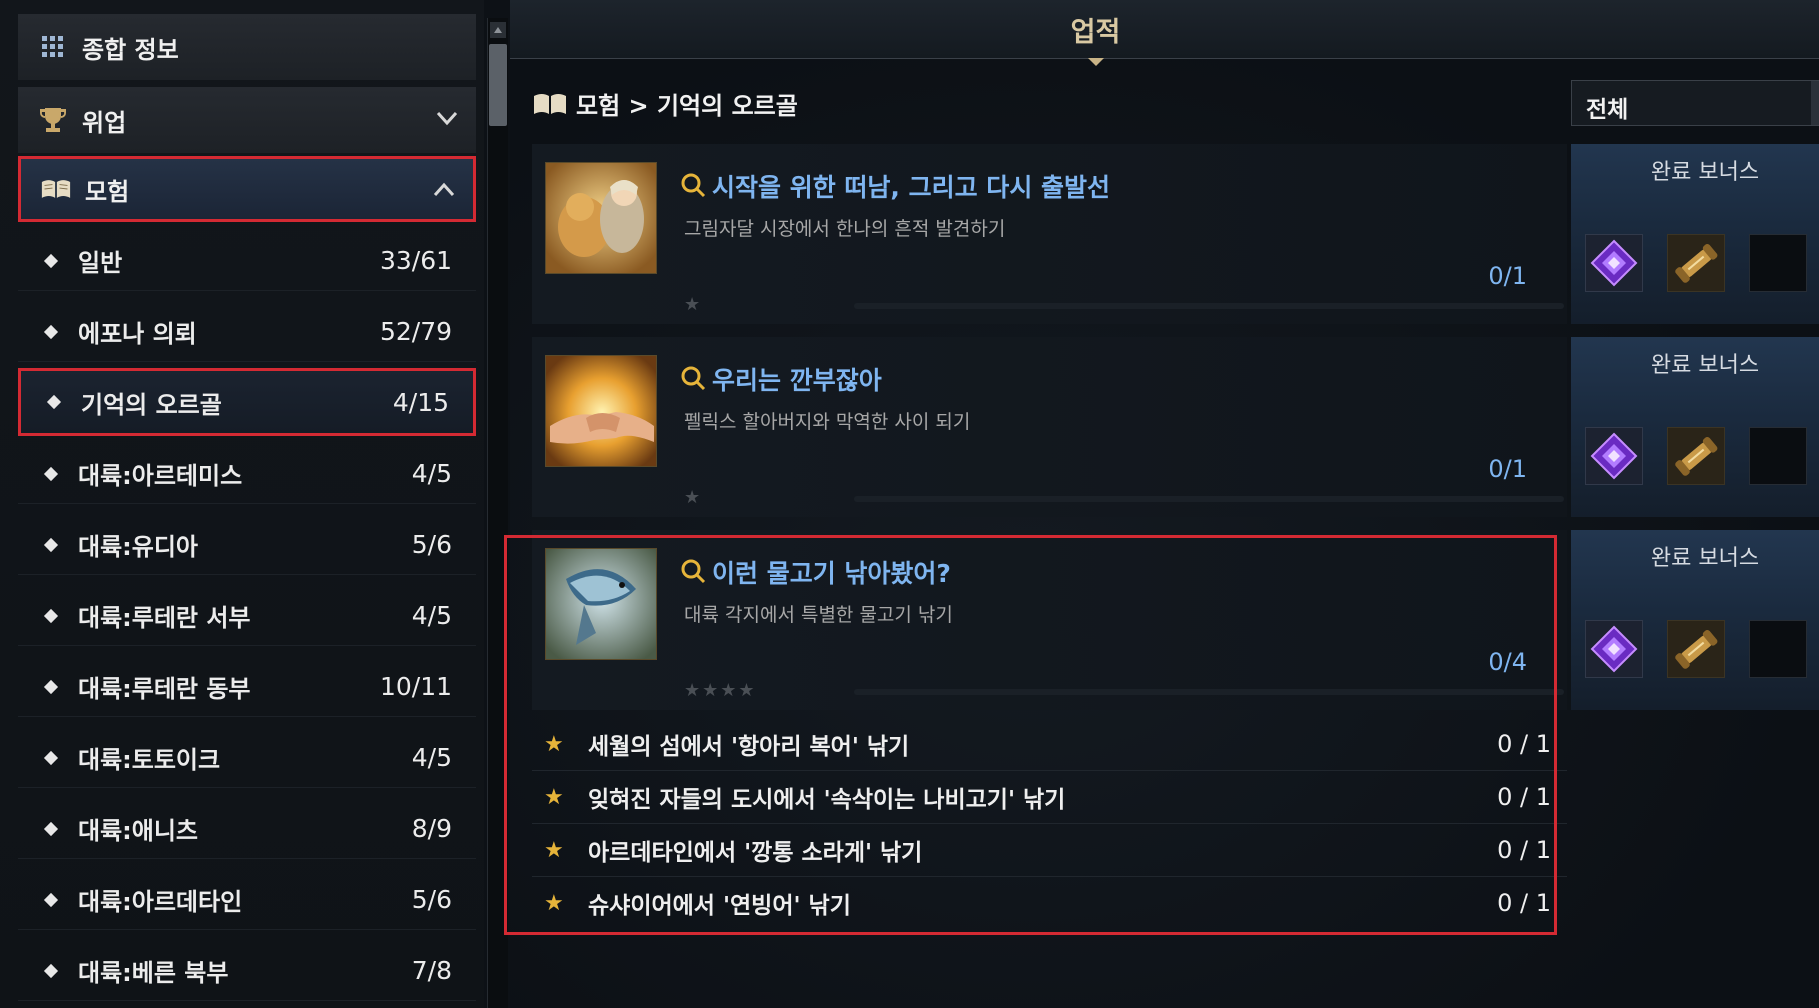 The width and height of the screenshot is (1819, 1008). What do you see at coordinates (497, 513) in the screenshot?
I see `sidebar-scrollbar` at bounding box center [497, 513].